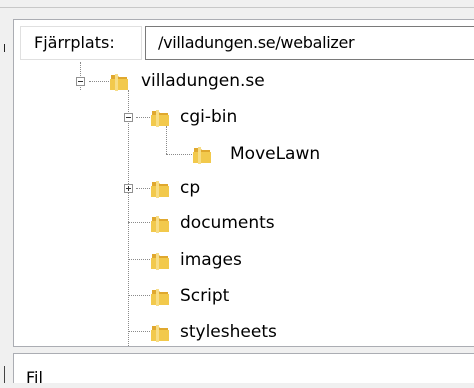  What do you see at coordinates (211, 260) in the screenshot?
I see `tree-node-label: images` at bounding box center [211, 260].